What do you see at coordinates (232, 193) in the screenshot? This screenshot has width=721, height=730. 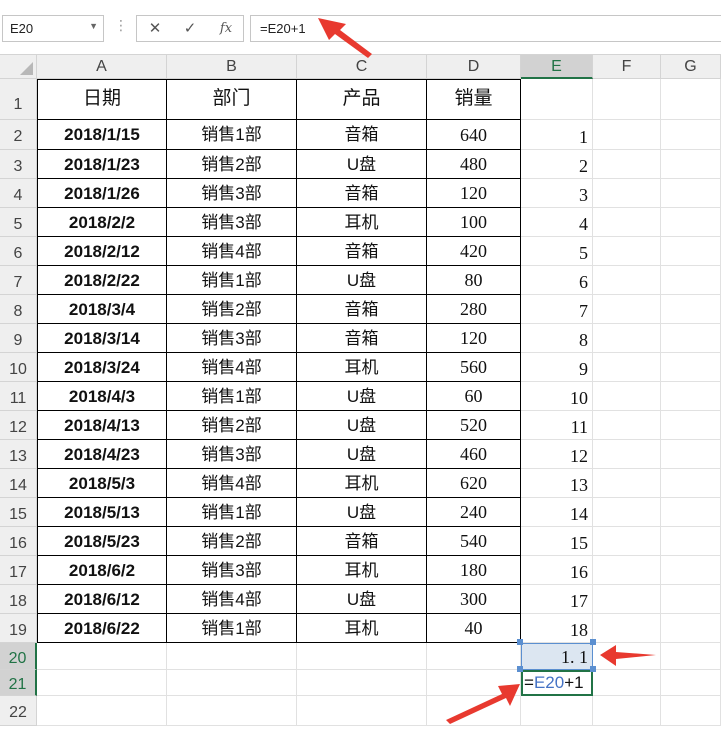 I see `cell-b4: 销售3部` at bounding box center [232, 193].